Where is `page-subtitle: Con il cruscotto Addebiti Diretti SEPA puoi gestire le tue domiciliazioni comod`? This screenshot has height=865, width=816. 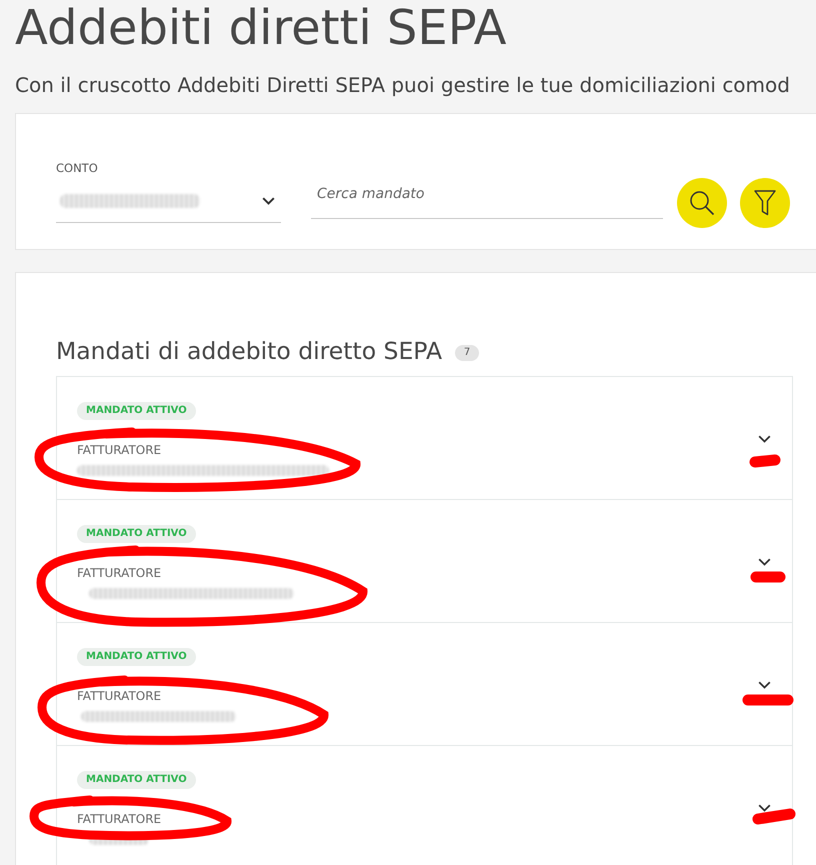 page-subtitle: Con il cruscotto Addebiti Diretti SEPA puoi gestire le tue domiciliazioni comod is located at coordinates (403, 85).